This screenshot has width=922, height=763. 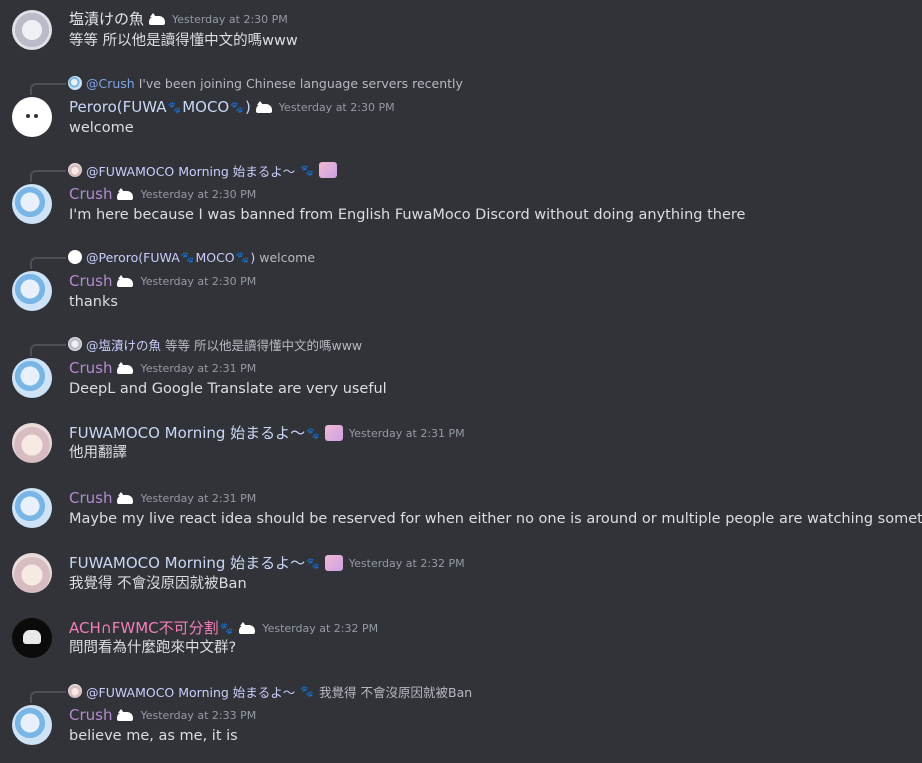 What do you see at coordinates (205, 107) in the screenshot?
I see `author-name-part: MOCO` at bounding box center [205, 107].